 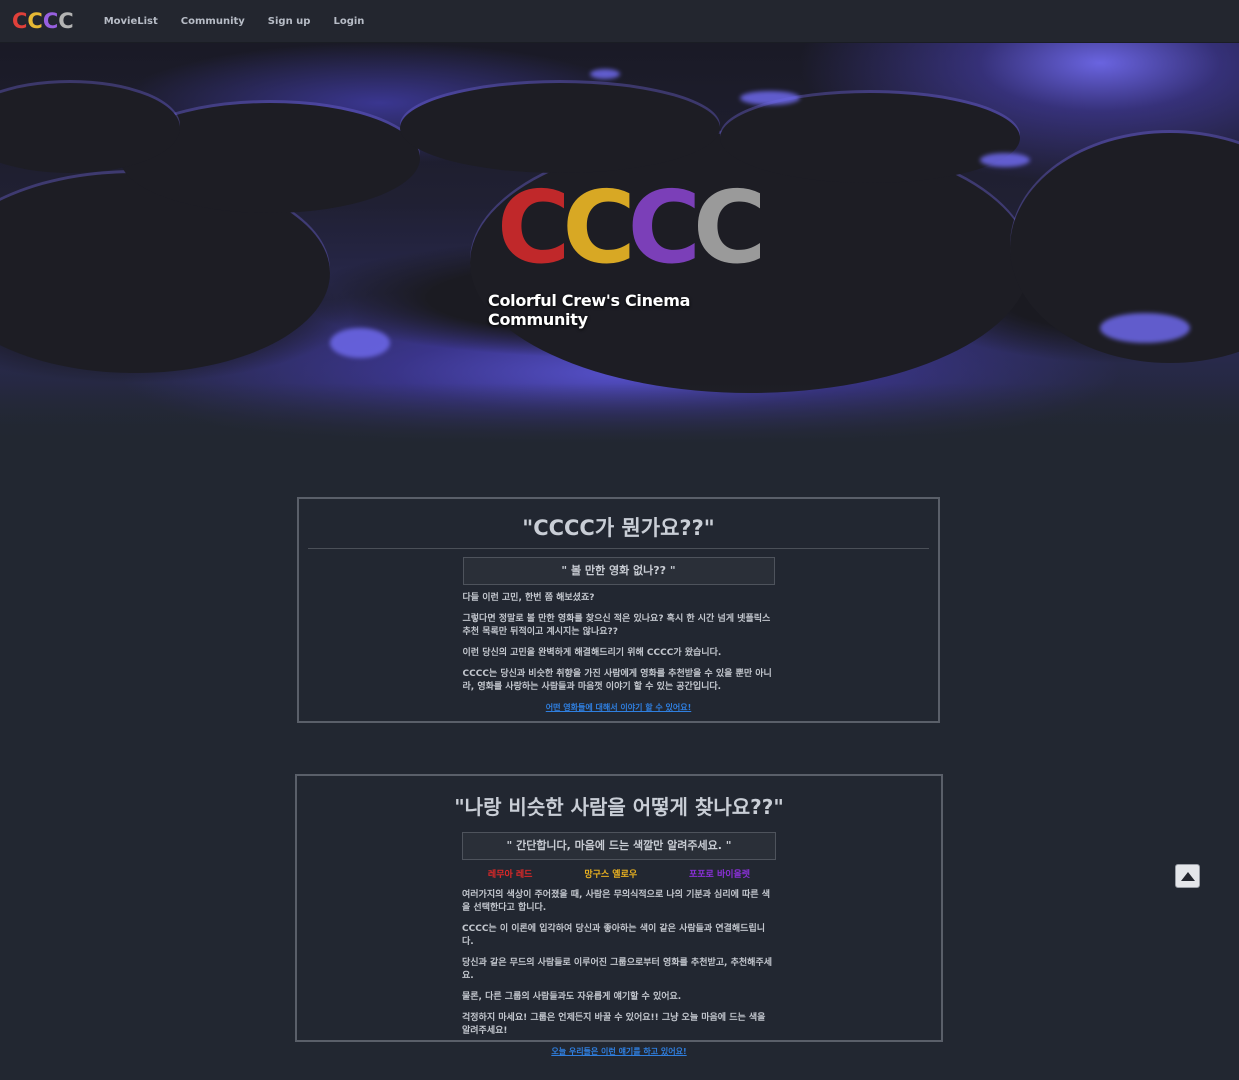 What do you see at coordinates (619, 807) in the screenshot?
I see `match-card-title: "나랑 비슷한 사람을 어떻게 찾나요??"` at bounding box center [619, 807].